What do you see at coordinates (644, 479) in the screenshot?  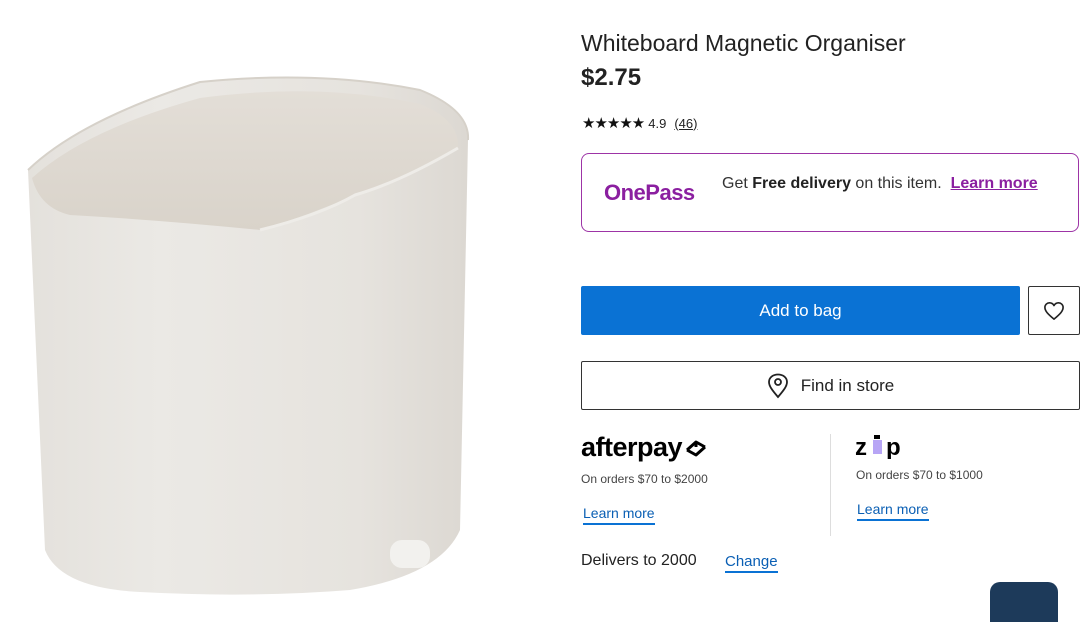 I see `afterpay-range: On orders $70 to $2000` at bounding box center [644, 479].